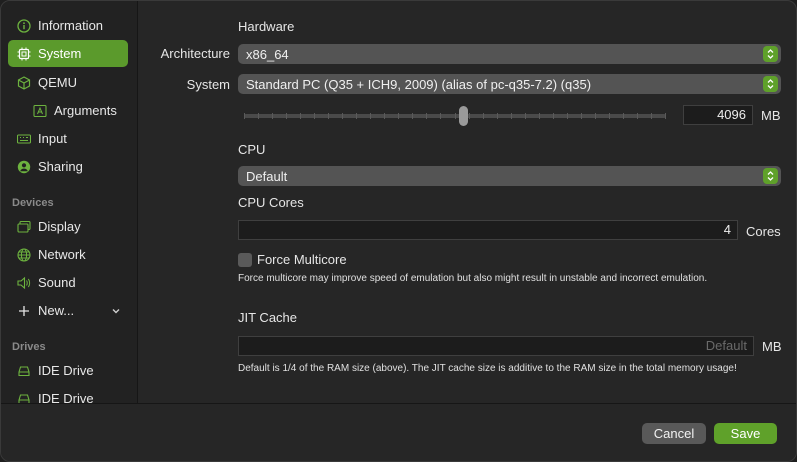 This screenshot has width=797, height=462. I want to click on sidebar-item-information: Information, so click(68, 25).